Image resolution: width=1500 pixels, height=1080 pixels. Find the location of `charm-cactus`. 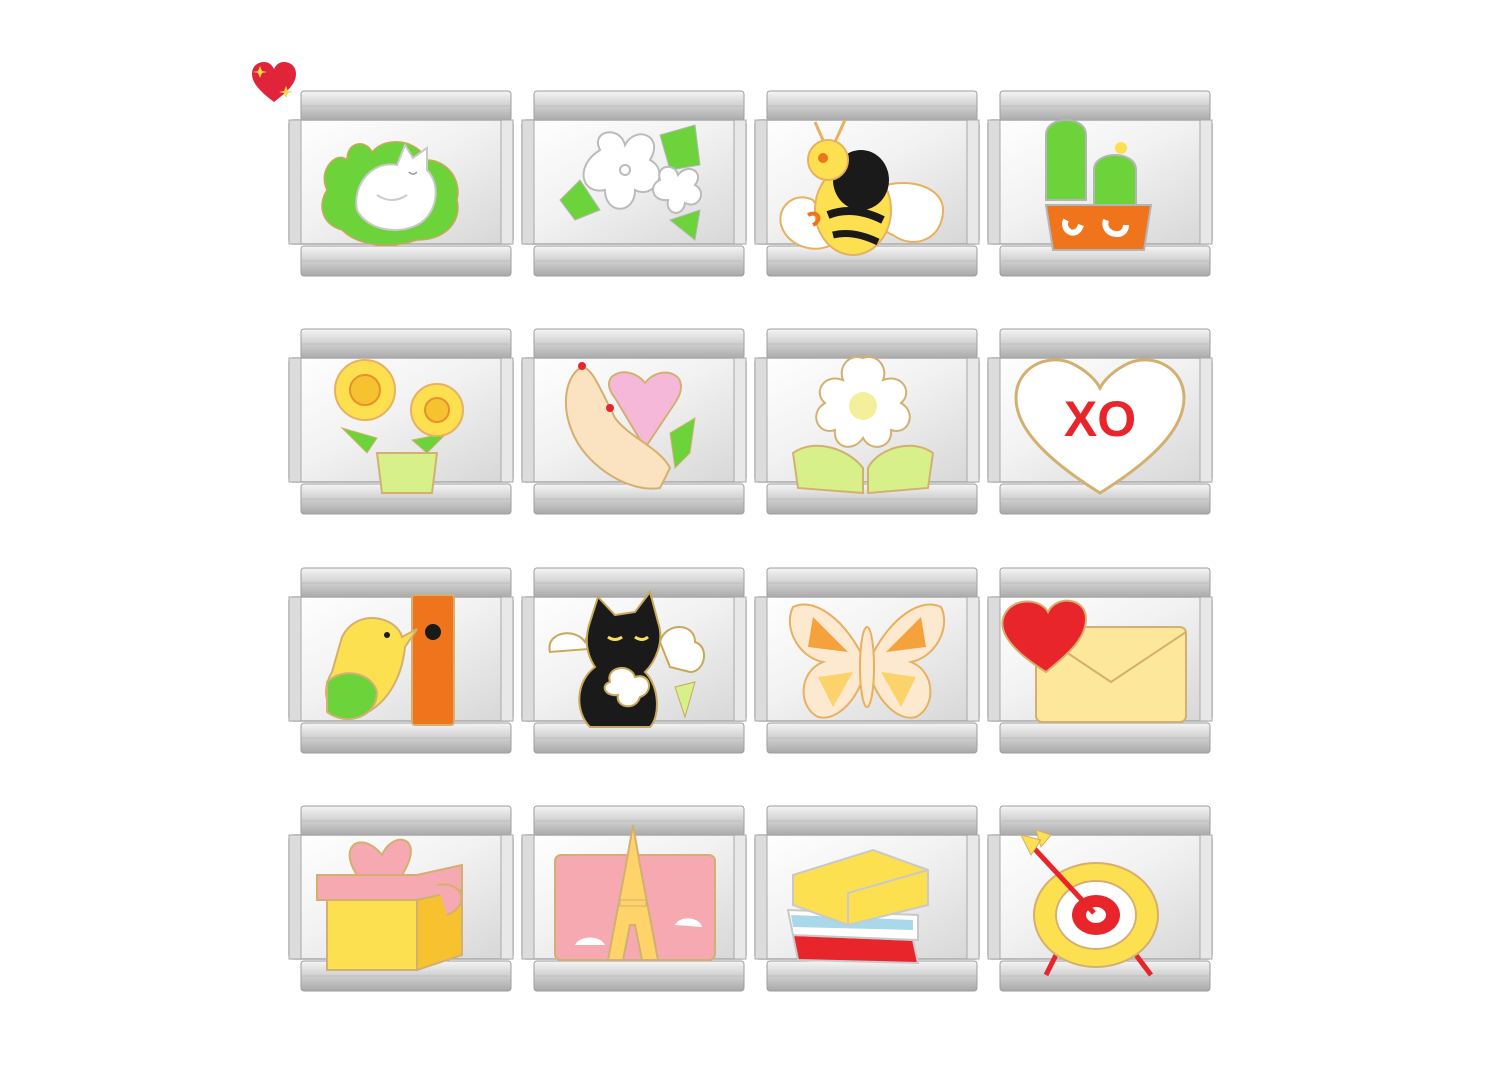

charm-cactus is located at coordinates (1100, 184).